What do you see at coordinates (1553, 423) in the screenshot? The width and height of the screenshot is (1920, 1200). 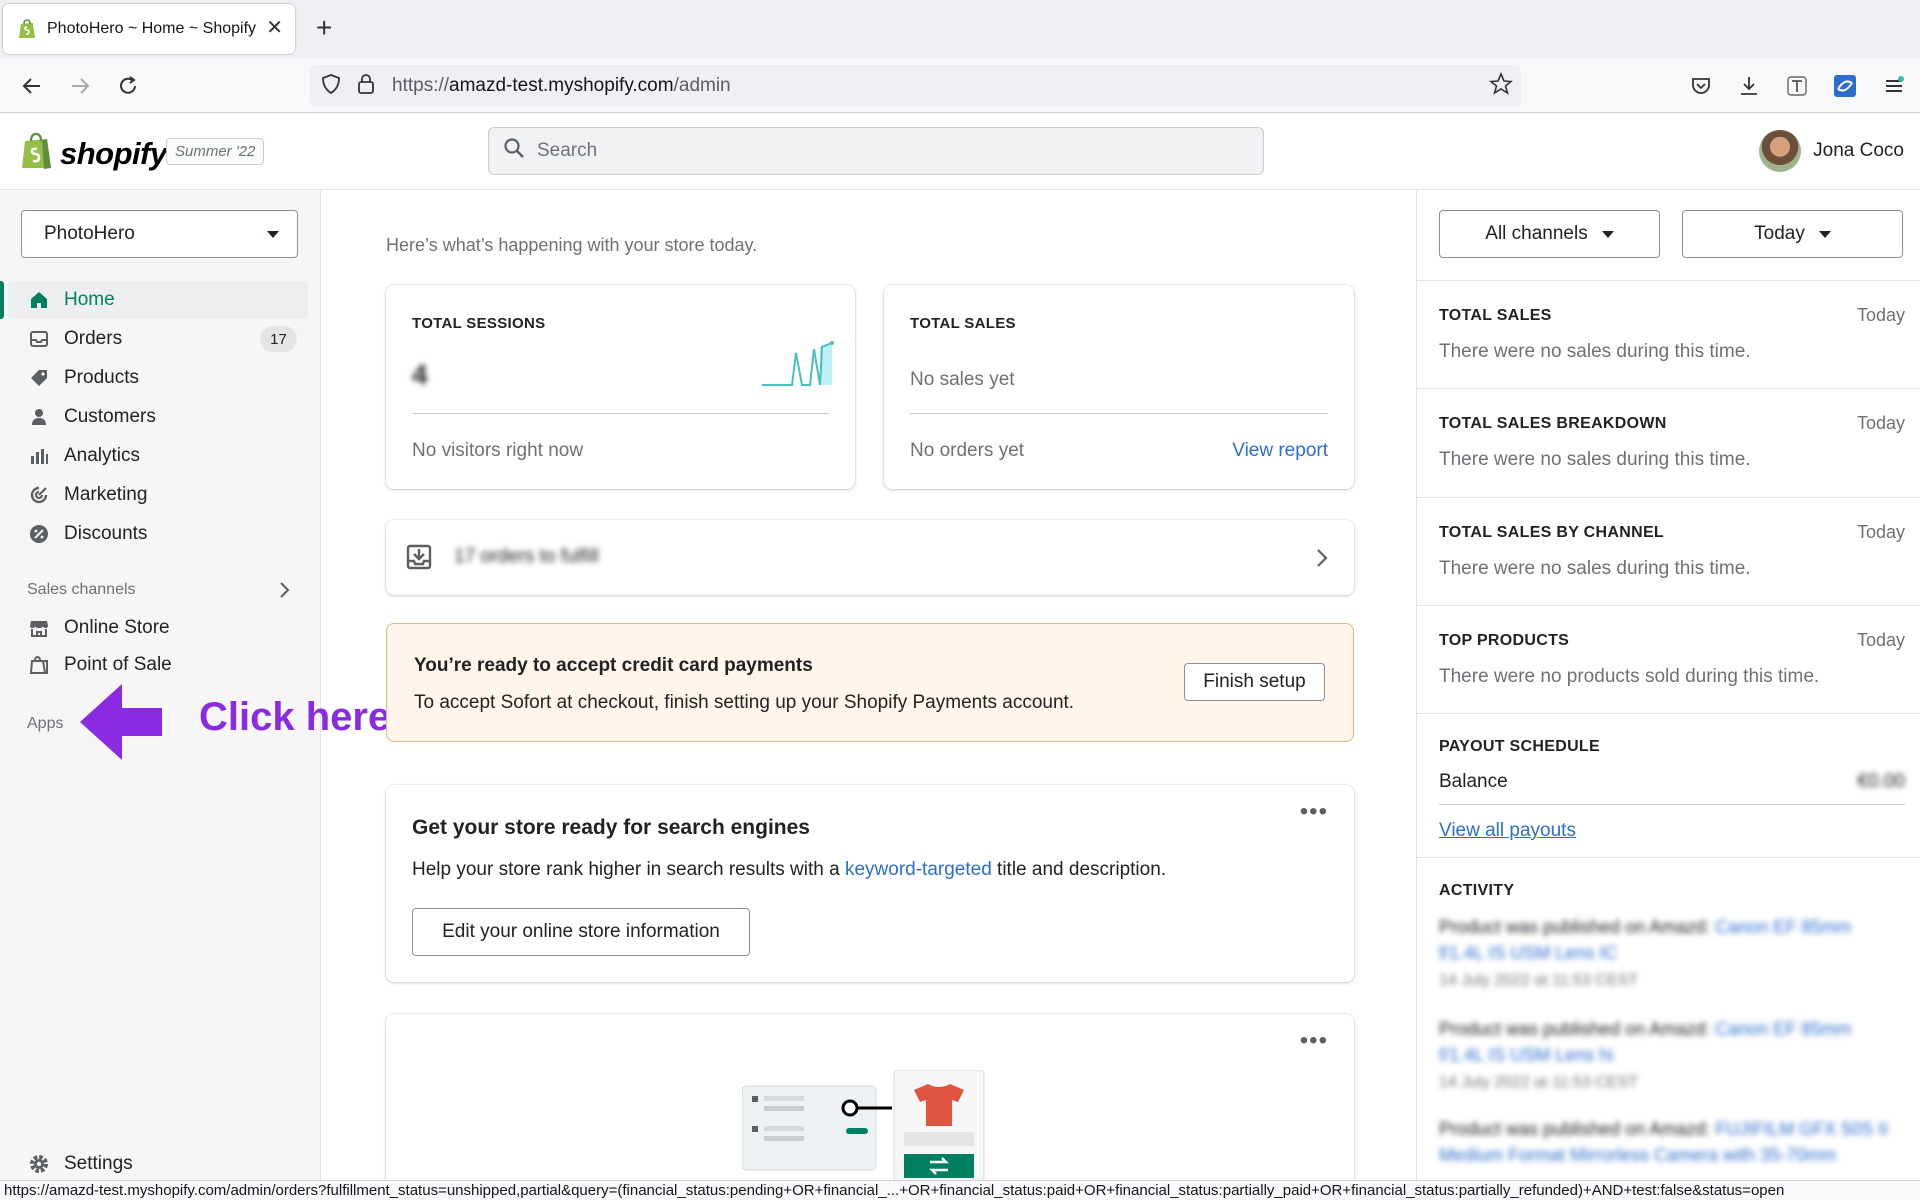 I see `section-title: TOTAL SALES BREAKDOWN` at bounding box center [1553, 423].